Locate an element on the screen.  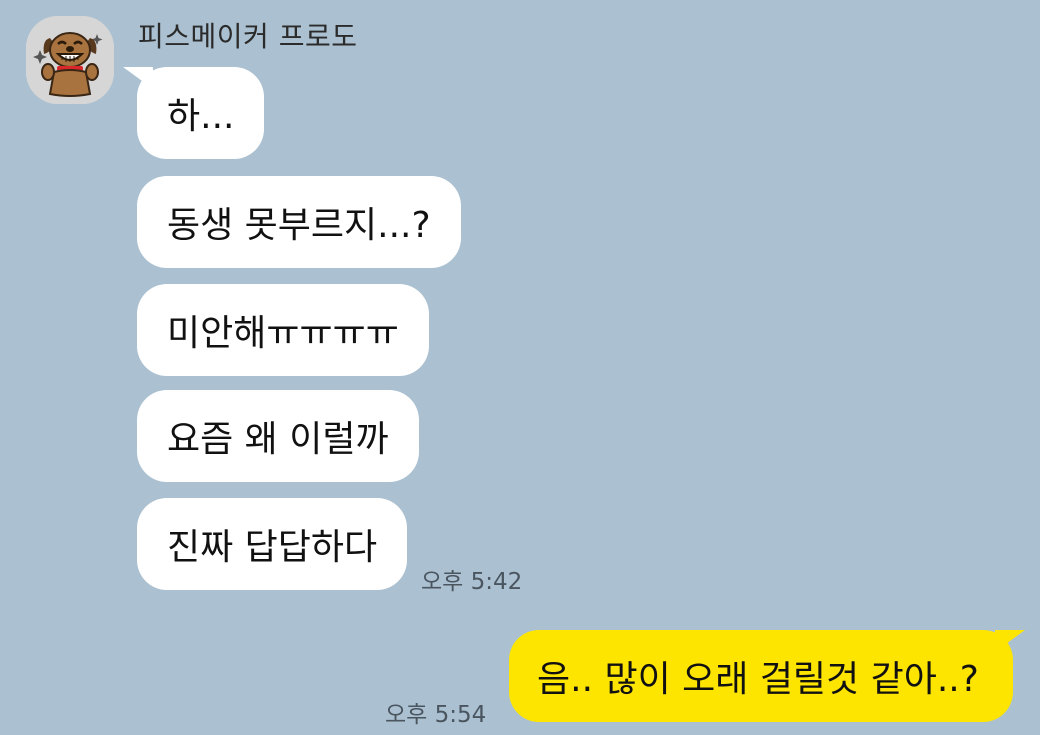
avatar is located at coordinates (70, 60).